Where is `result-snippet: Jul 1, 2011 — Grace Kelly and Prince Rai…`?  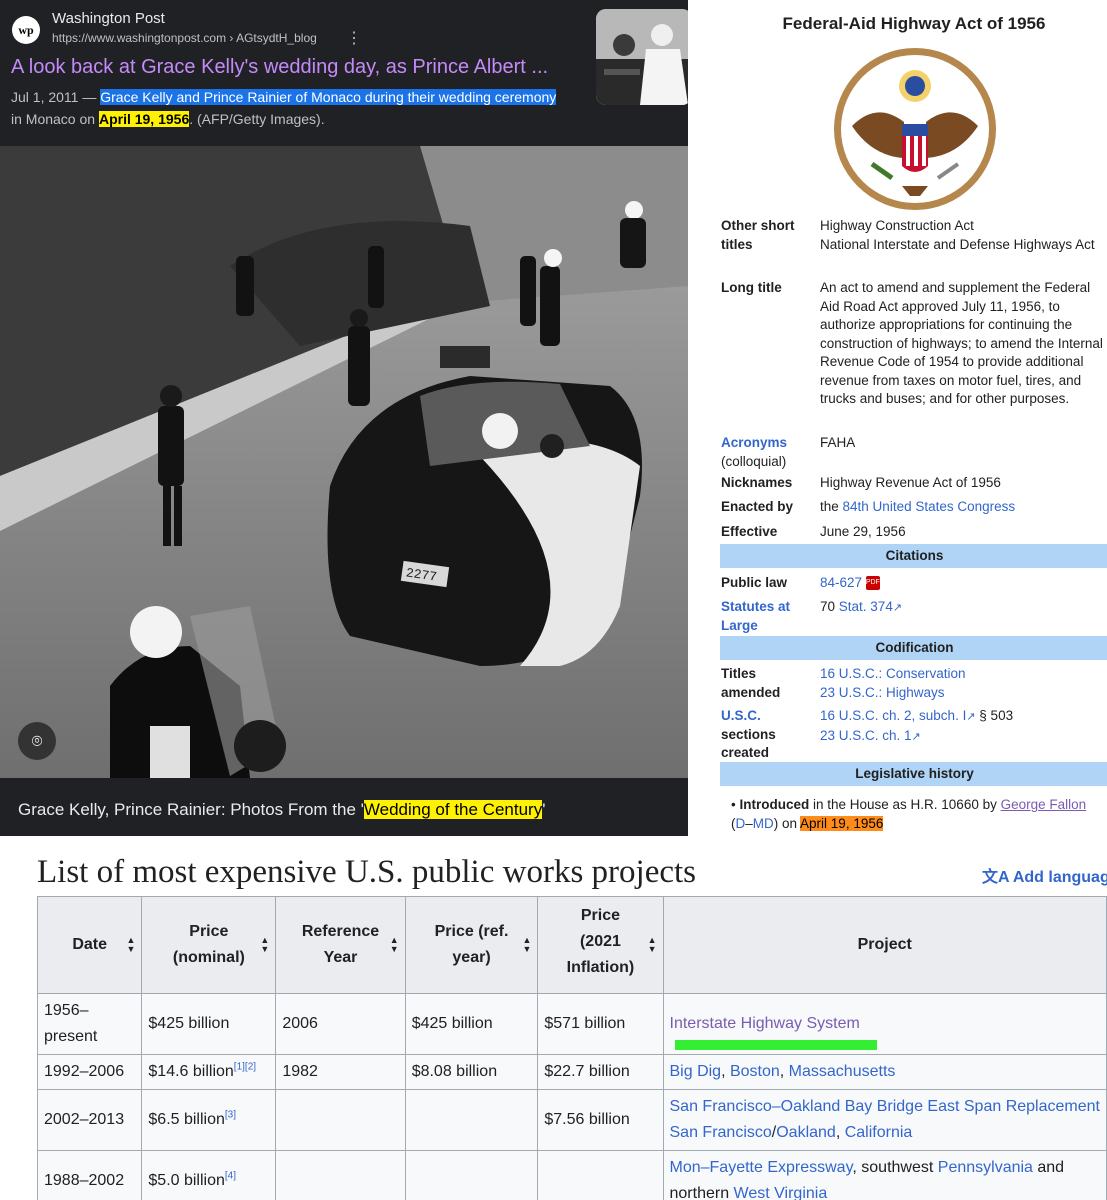 result-snippet: Jul 1, 2011 — Grace Kelly and Prince Rai… is located at coordinates (301, 108).